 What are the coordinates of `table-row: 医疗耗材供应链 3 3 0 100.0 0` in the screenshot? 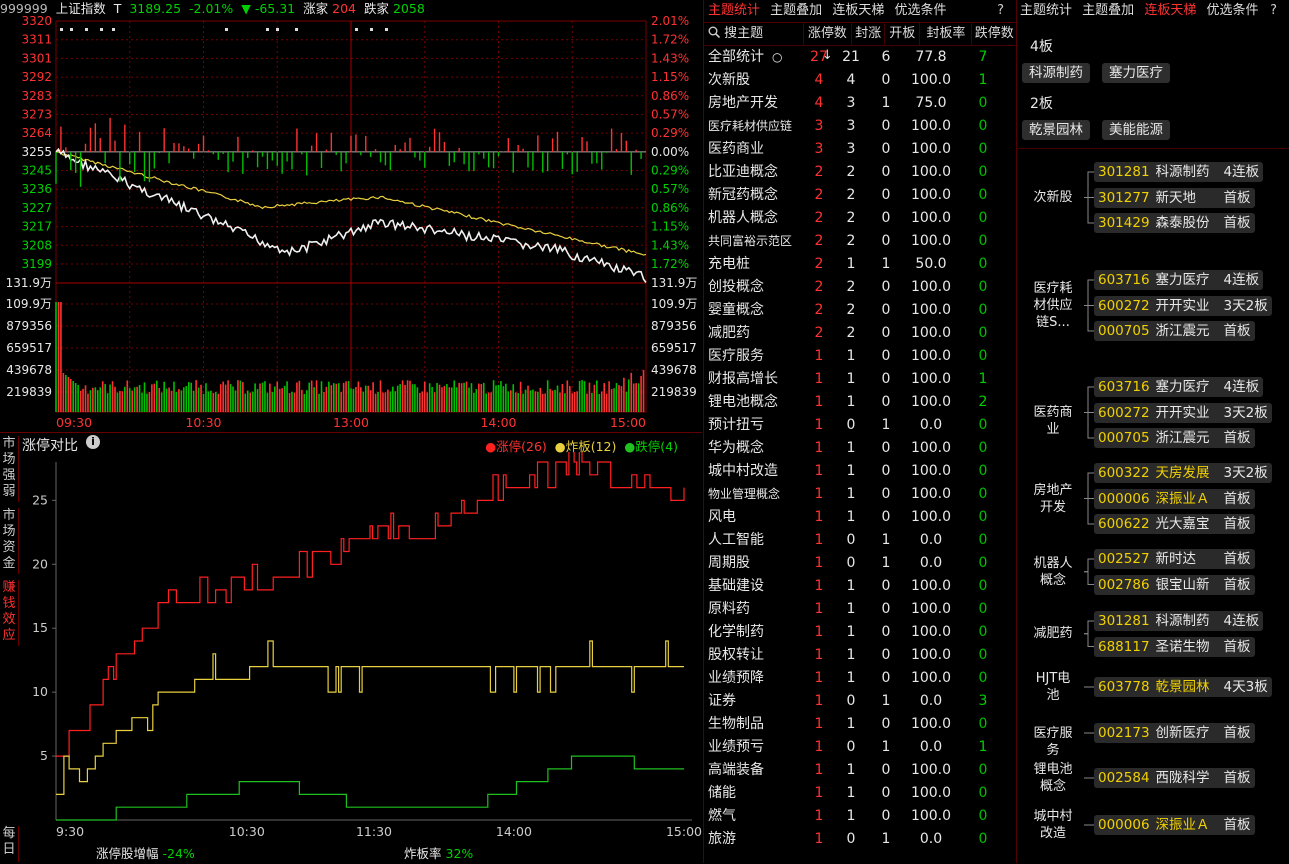 It's located at (860, 126).